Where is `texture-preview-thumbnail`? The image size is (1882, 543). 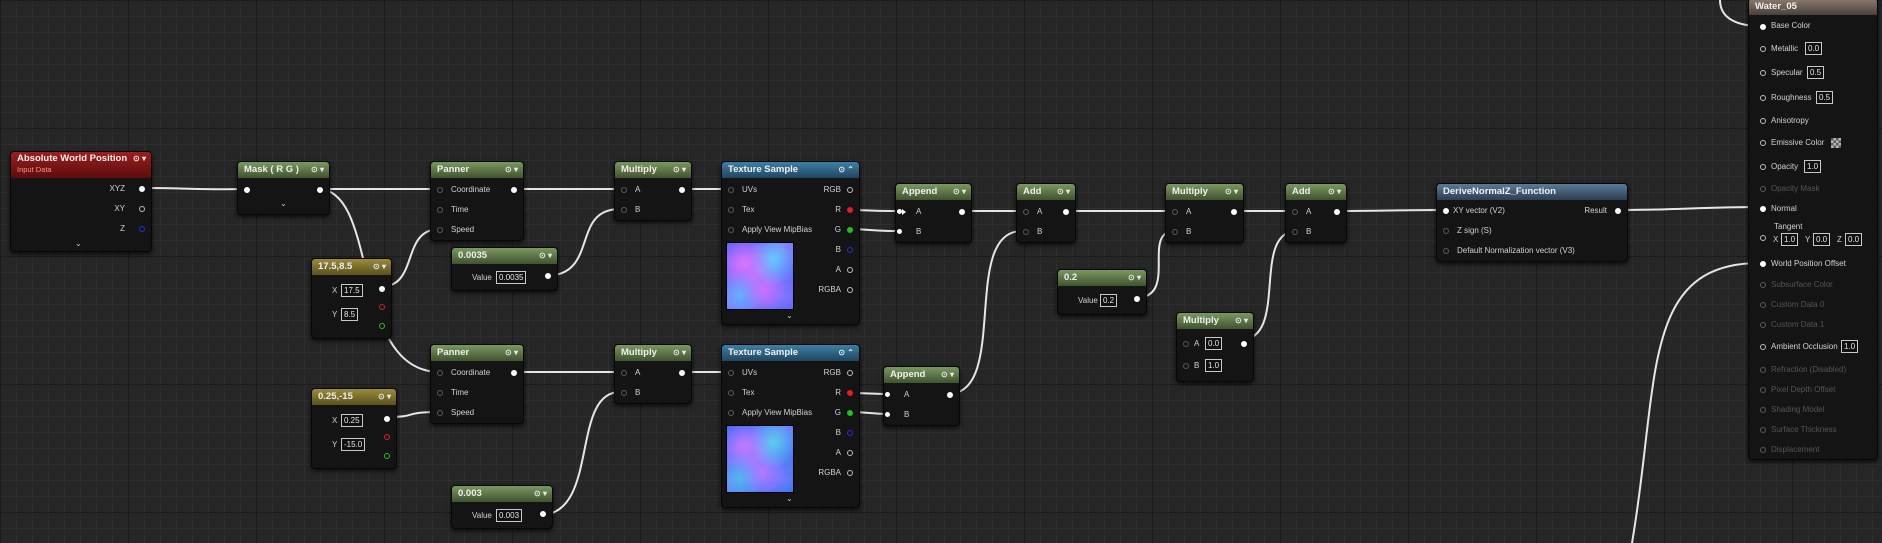 texture-preview-thumbnail is located at coordinates (760, 276).